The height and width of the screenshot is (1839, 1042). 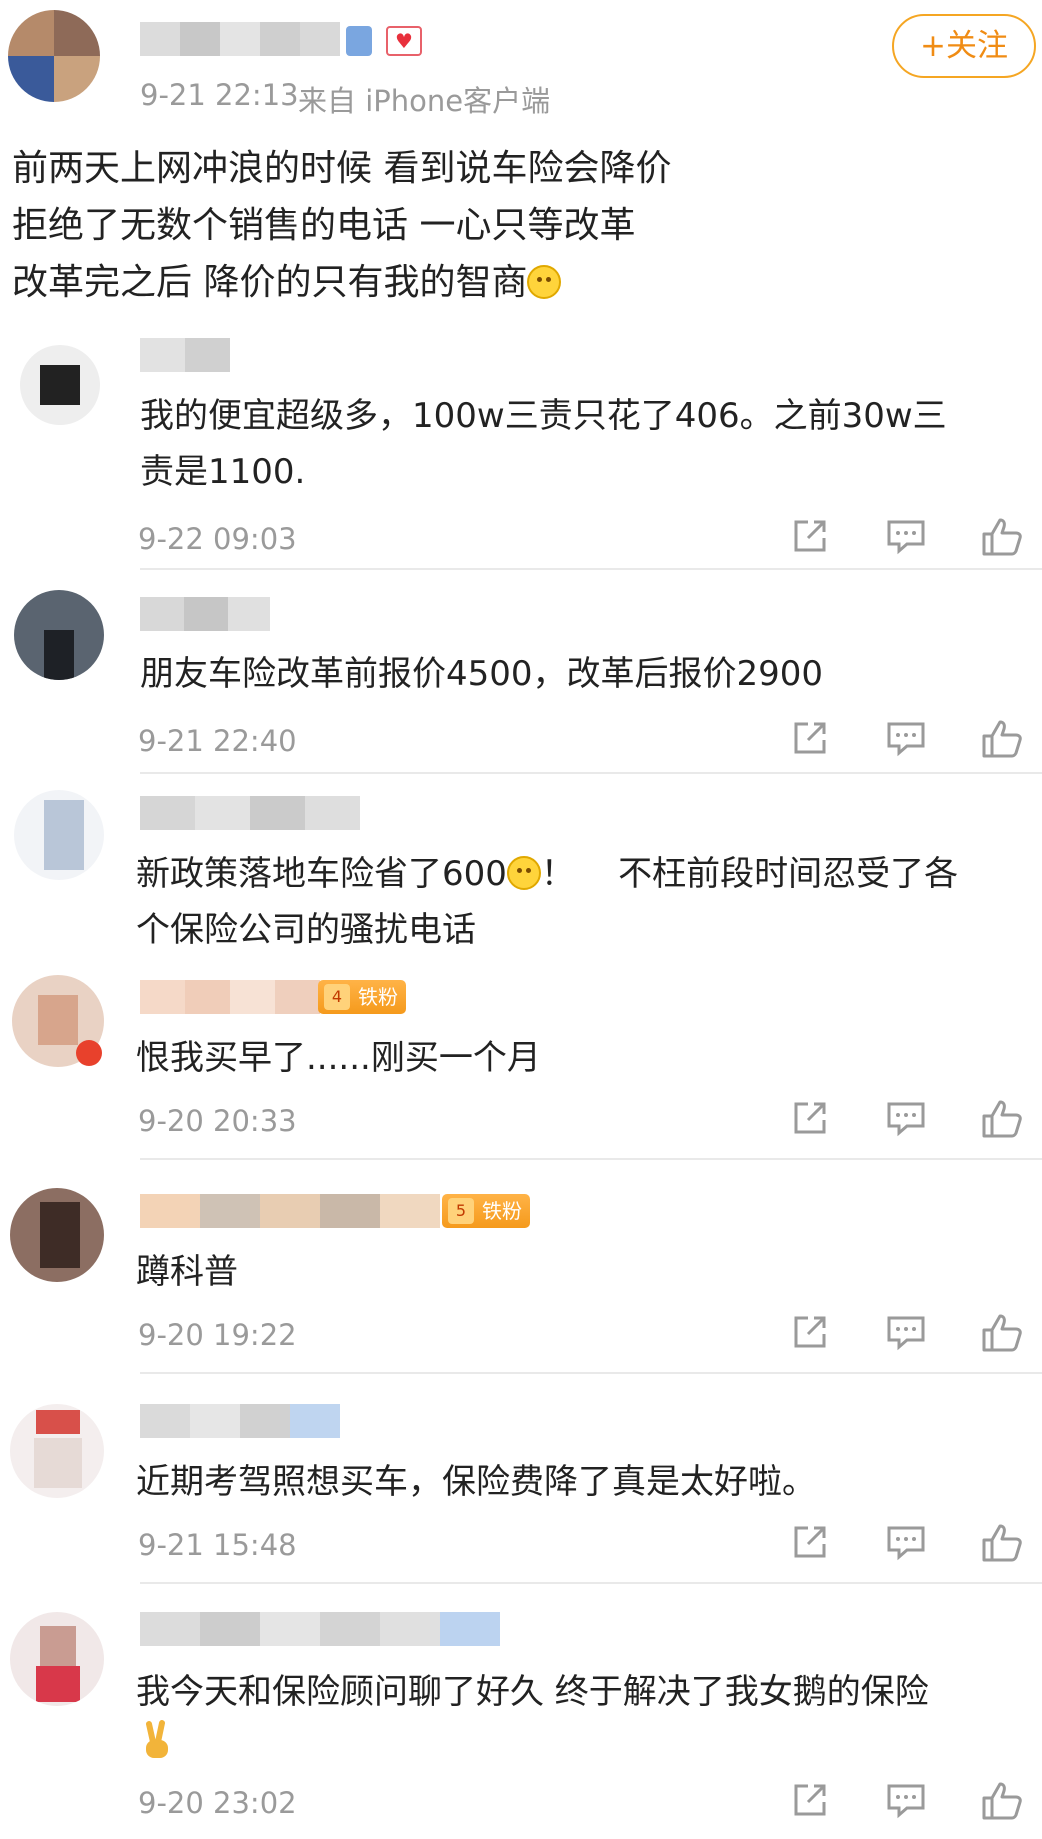 What do you see at coordinates (544, 282) in the screenshot?
I see `thinking-face-icon` at bounding box center [544, 282].